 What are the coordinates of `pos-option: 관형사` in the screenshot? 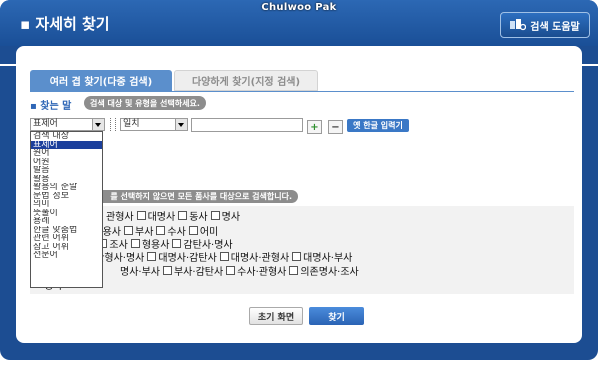 It's located at (120, 215).